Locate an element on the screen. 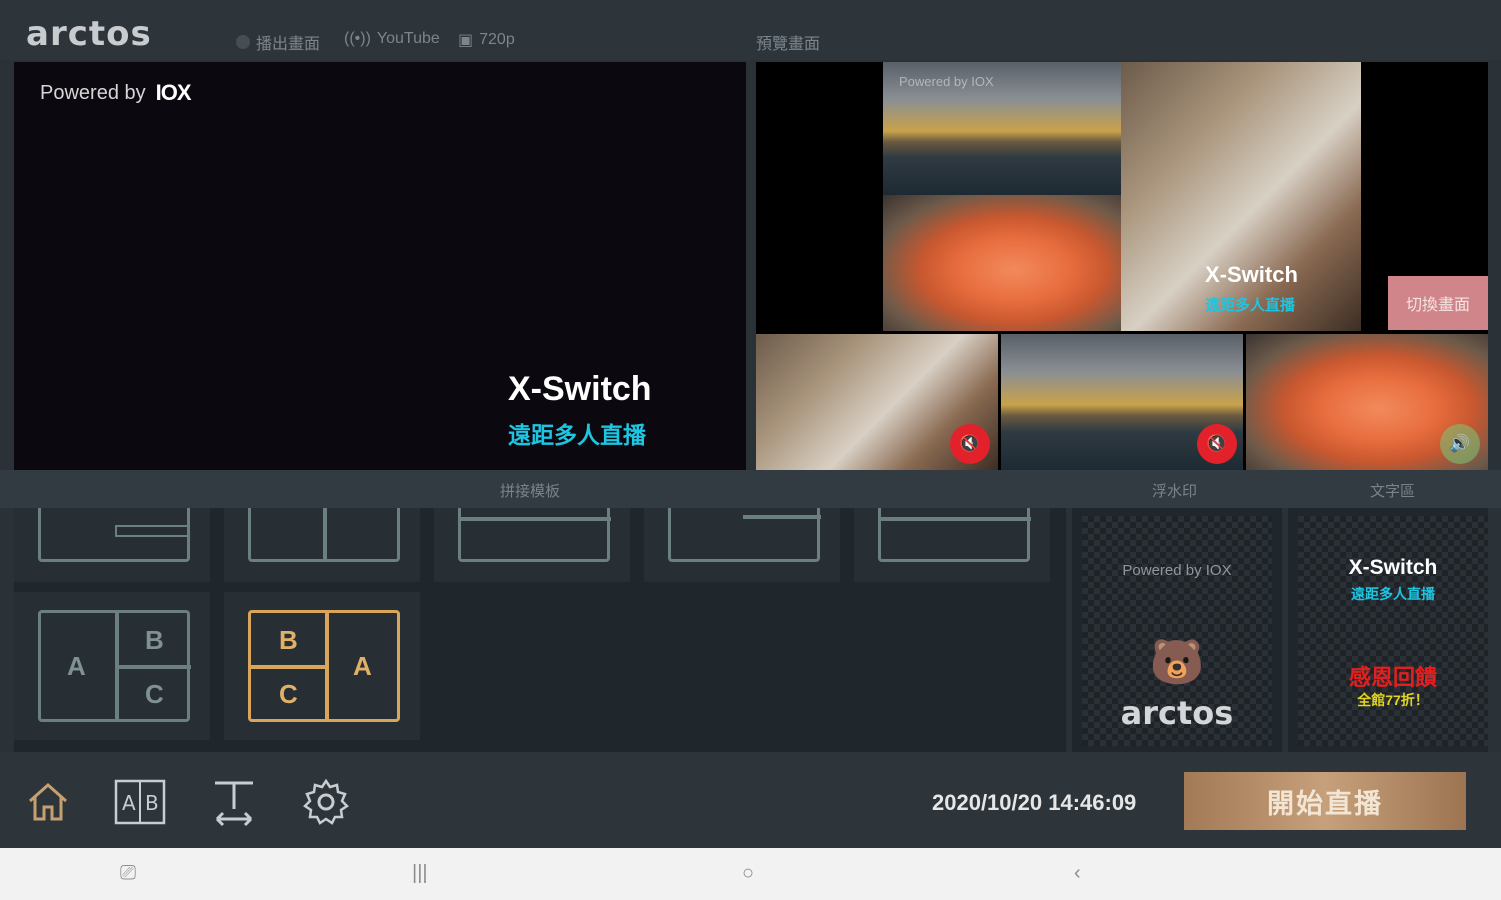  preview-label: 預覽畫面 is located at coordinates (788, 44).